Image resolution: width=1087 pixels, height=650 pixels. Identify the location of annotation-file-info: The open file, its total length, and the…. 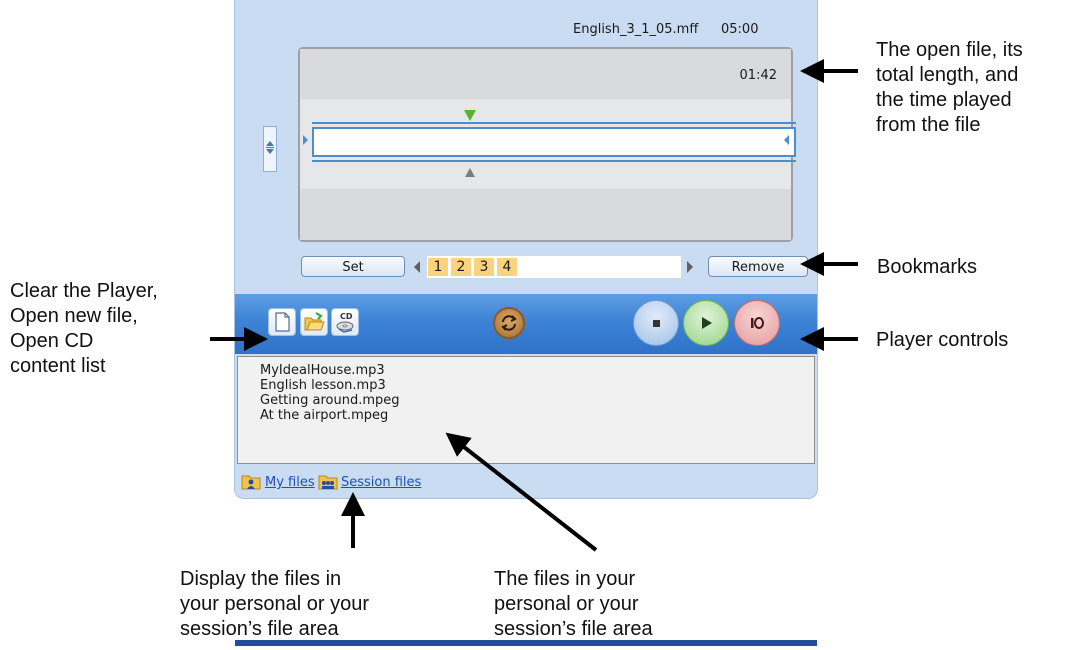
(949, 87).